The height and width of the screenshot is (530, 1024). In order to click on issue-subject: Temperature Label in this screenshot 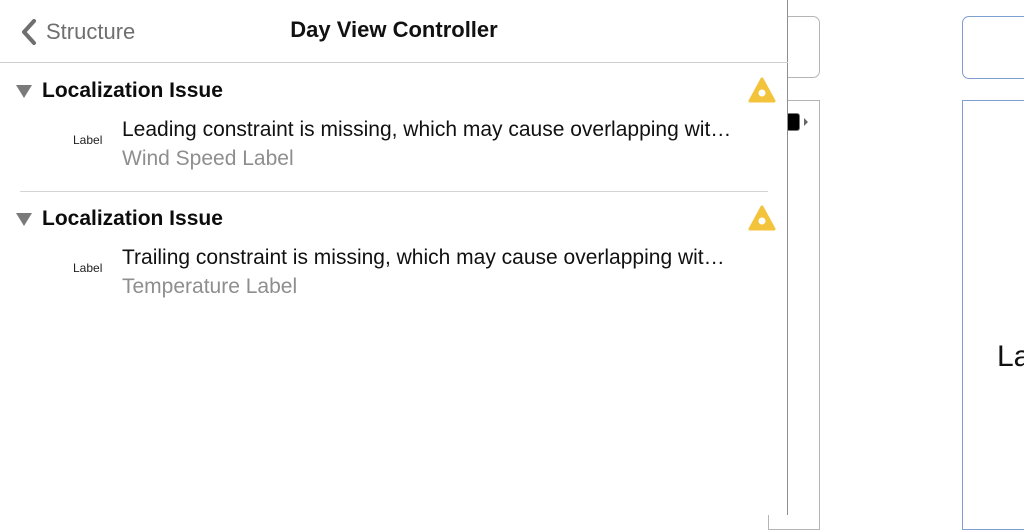, I will do `click(210, 286)`.